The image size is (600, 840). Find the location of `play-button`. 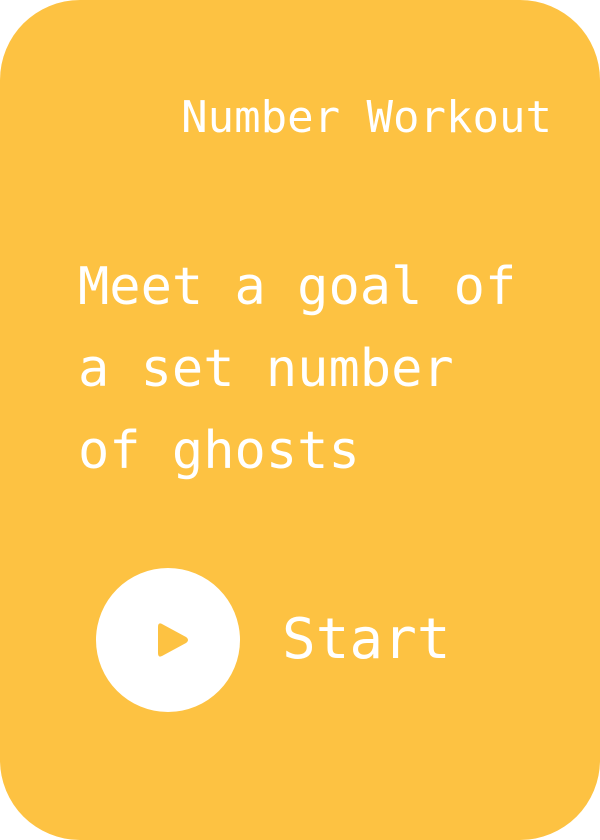

play-button is located at coordinates (168, 640).